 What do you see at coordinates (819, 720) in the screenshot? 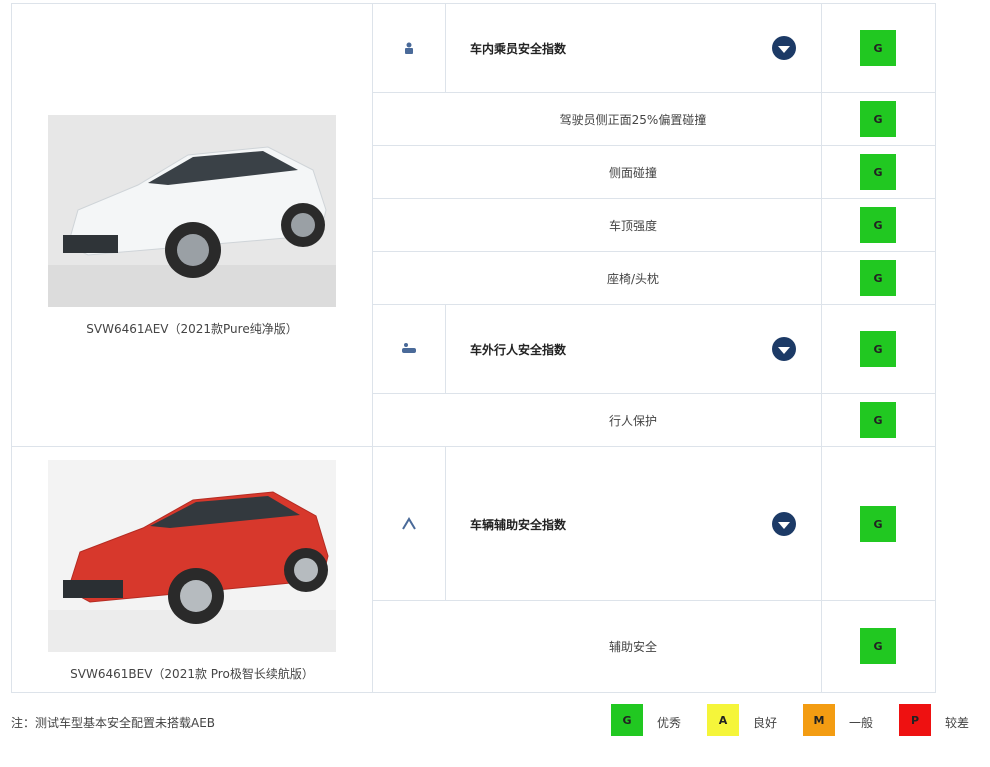
I see `legend-badge-m: M` at bounding box center [819, 720].